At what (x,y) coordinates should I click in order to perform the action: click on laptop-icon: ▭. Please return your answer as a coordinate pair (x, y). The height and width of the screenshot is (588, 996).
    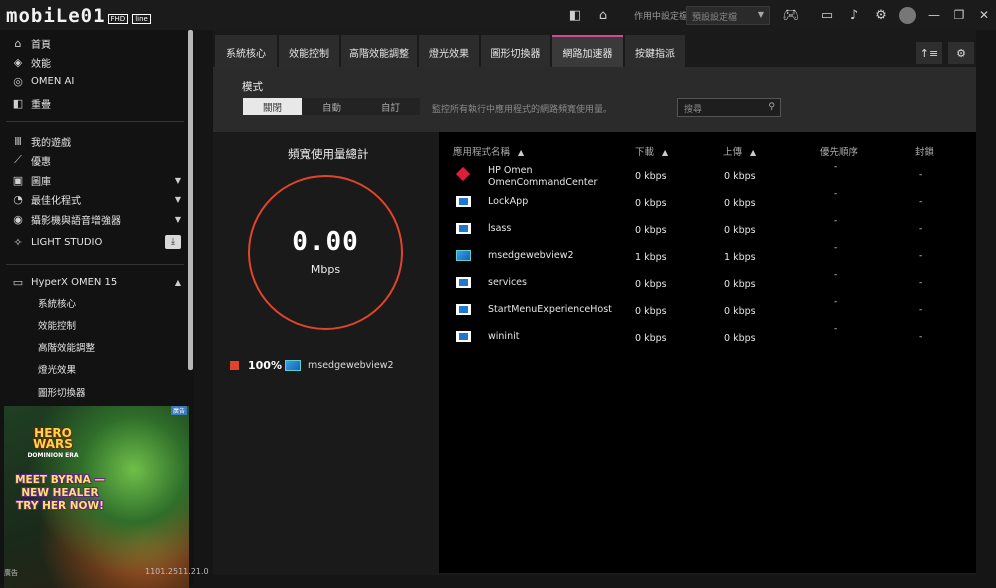
    Looking at the image, I should click on (18, 282).